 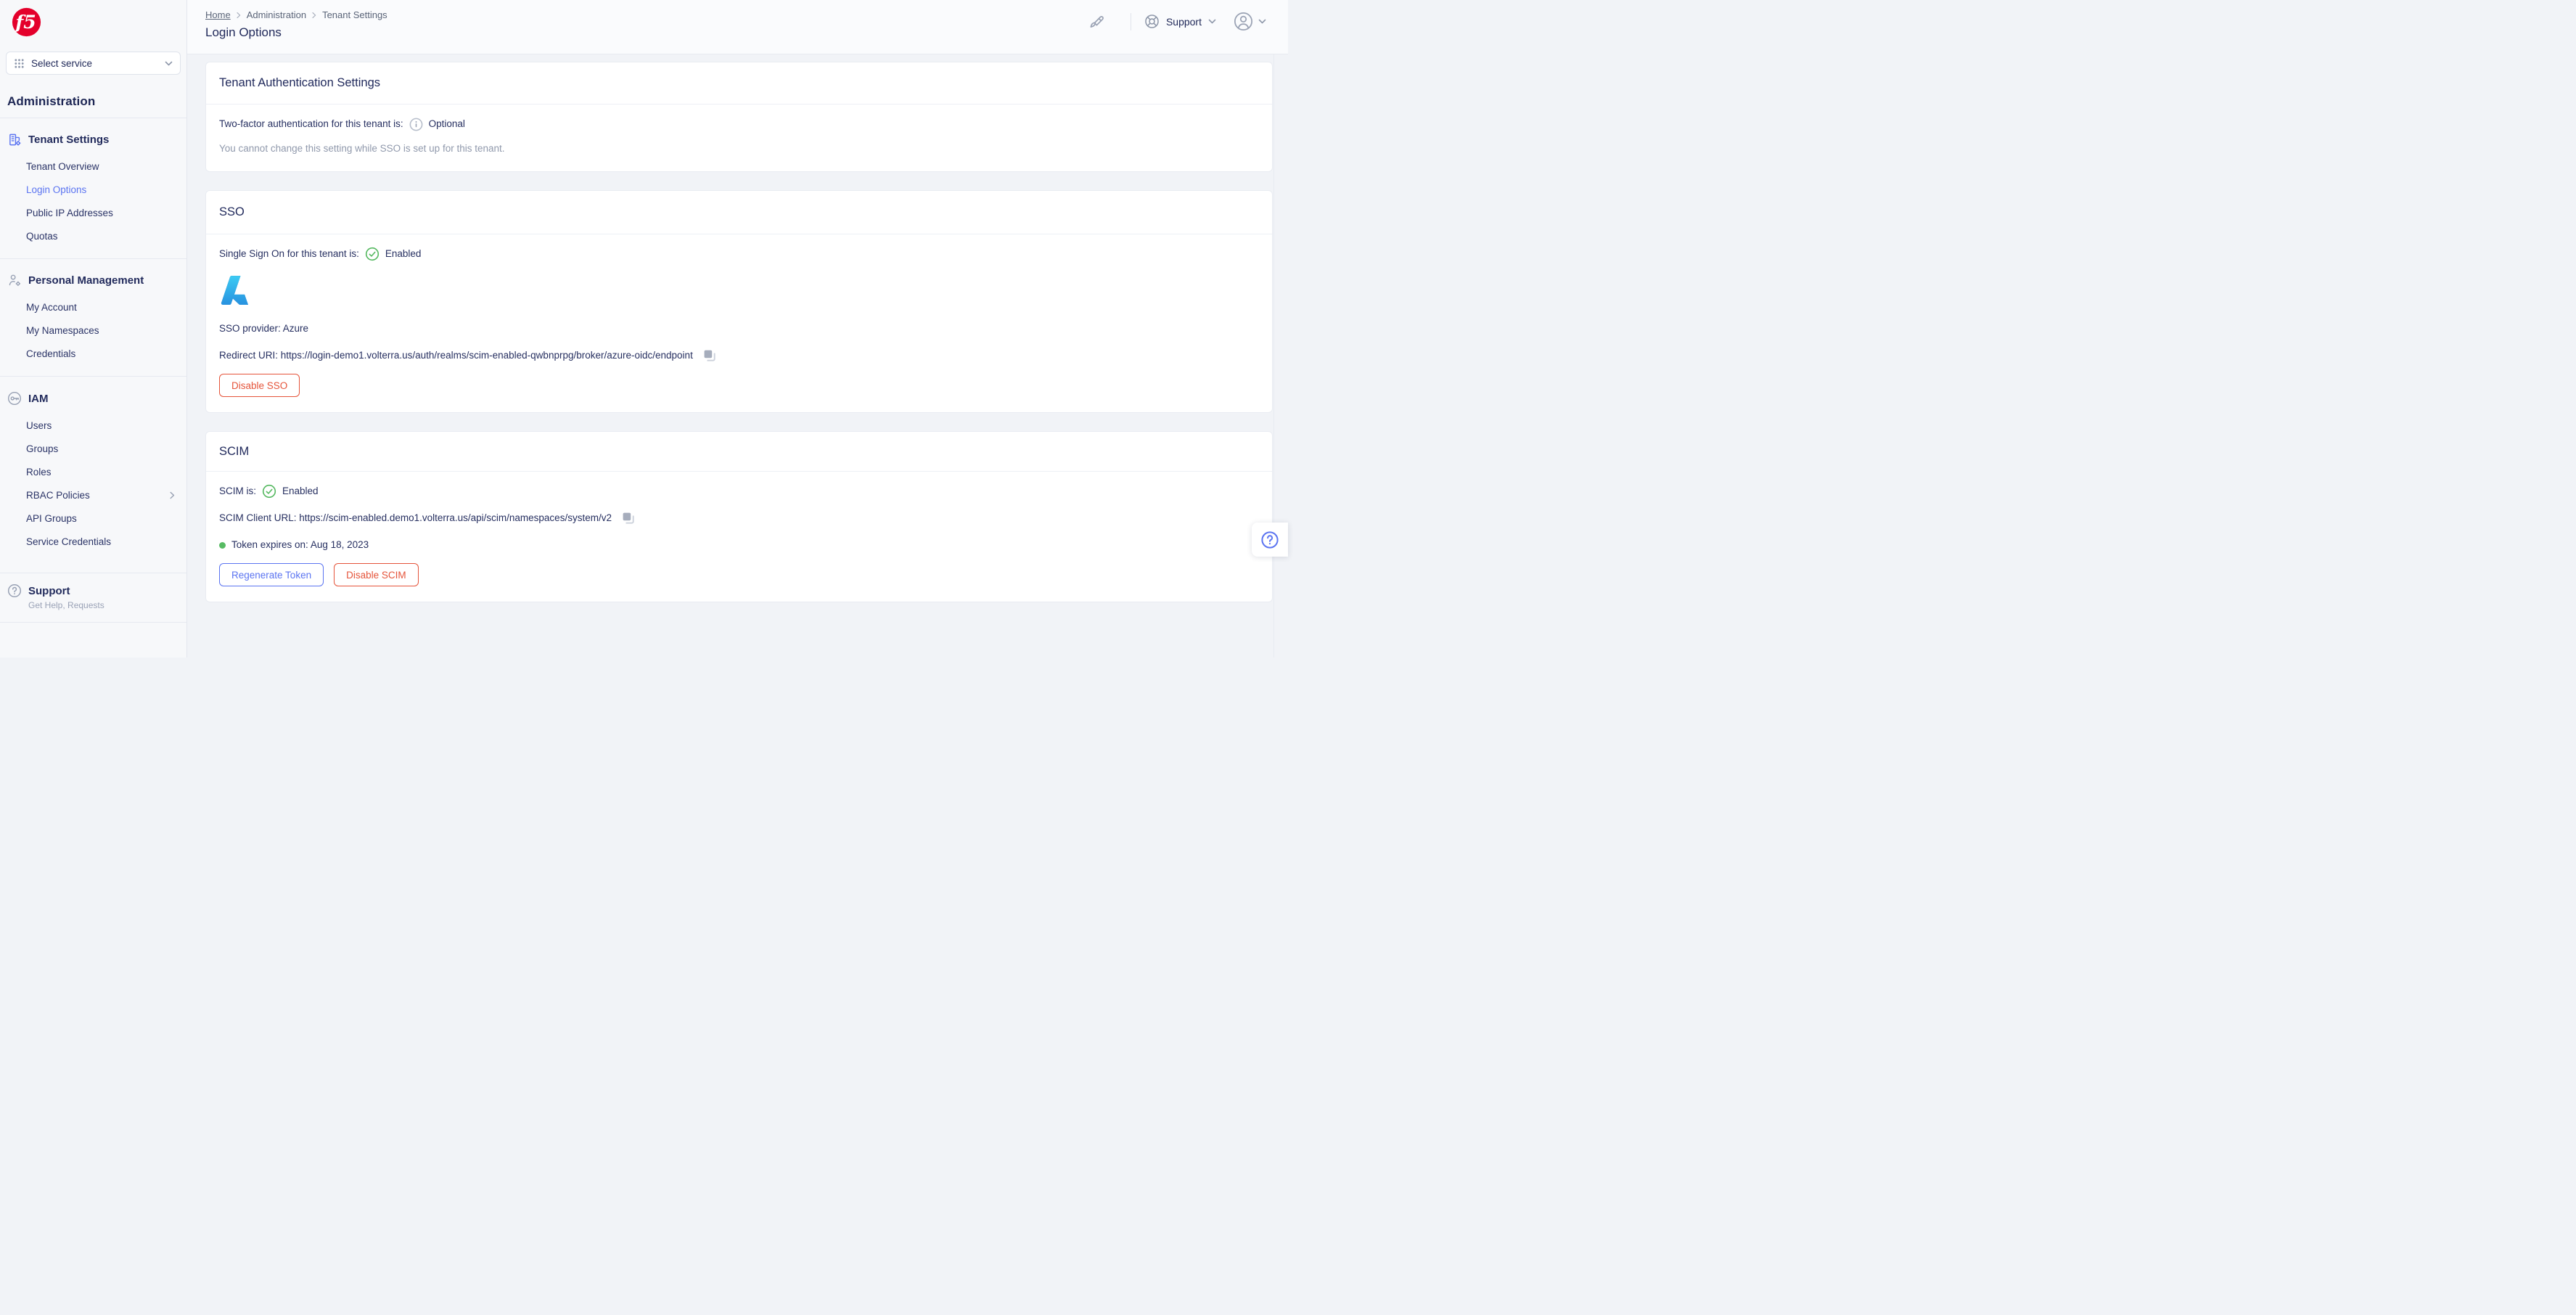 I want to click on key-icon, so click(x=14, y=398).